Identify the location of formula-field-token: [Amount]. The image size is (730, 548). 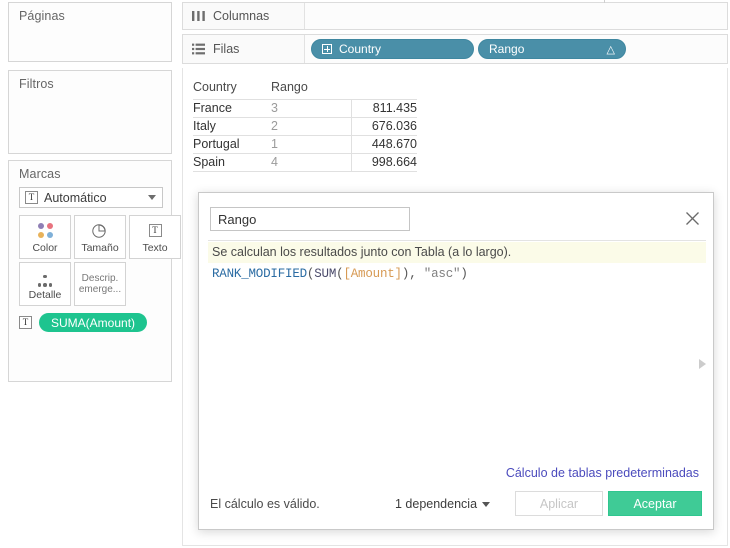
(372, 273).